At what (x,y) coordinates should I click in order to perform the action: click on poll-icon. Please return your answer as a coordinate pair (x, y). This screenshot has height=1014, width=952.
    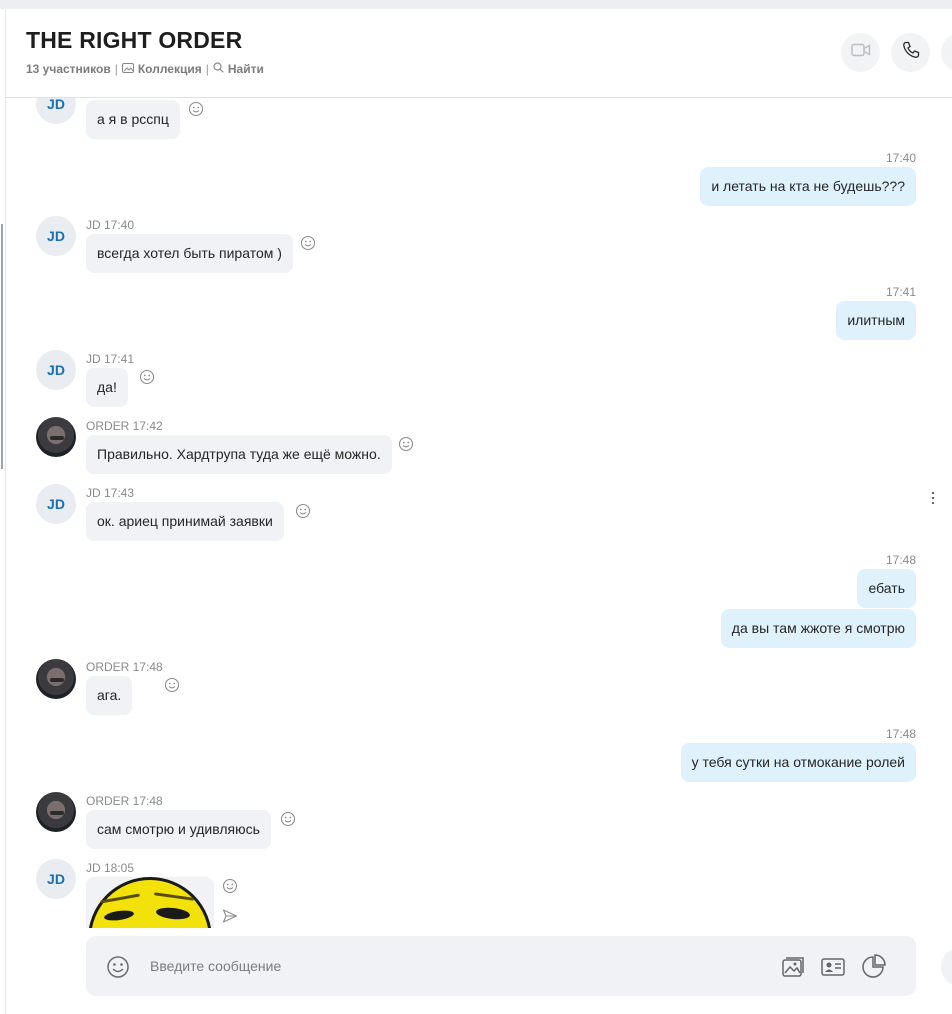
    Looking at the image, I should click on (873, 967).